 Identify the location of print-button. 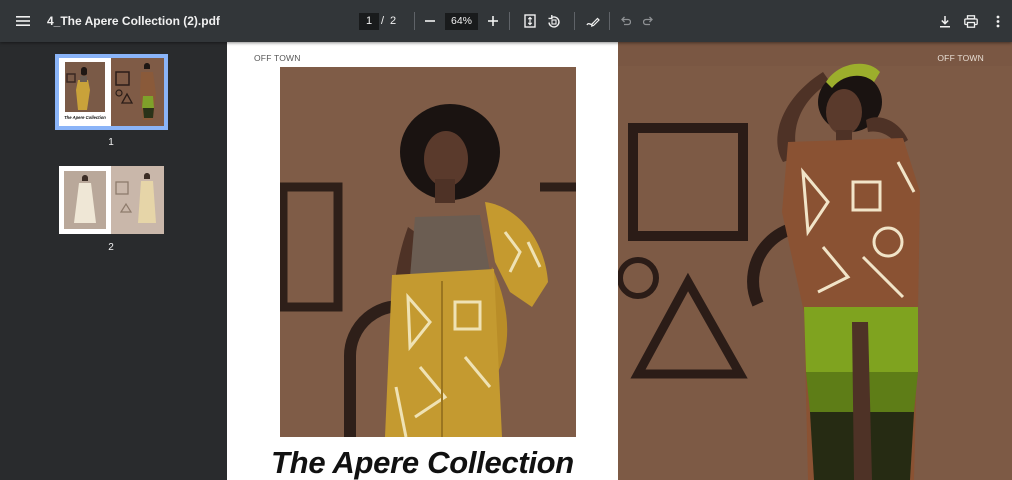
(971, 21).